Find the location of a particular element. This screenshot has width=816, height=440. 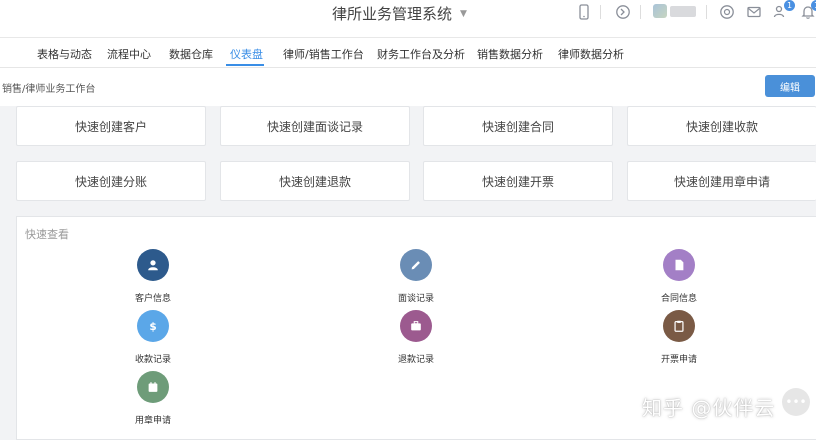

tab-data-warehouse: 数据仓库 is located at coordinates (191, 54).